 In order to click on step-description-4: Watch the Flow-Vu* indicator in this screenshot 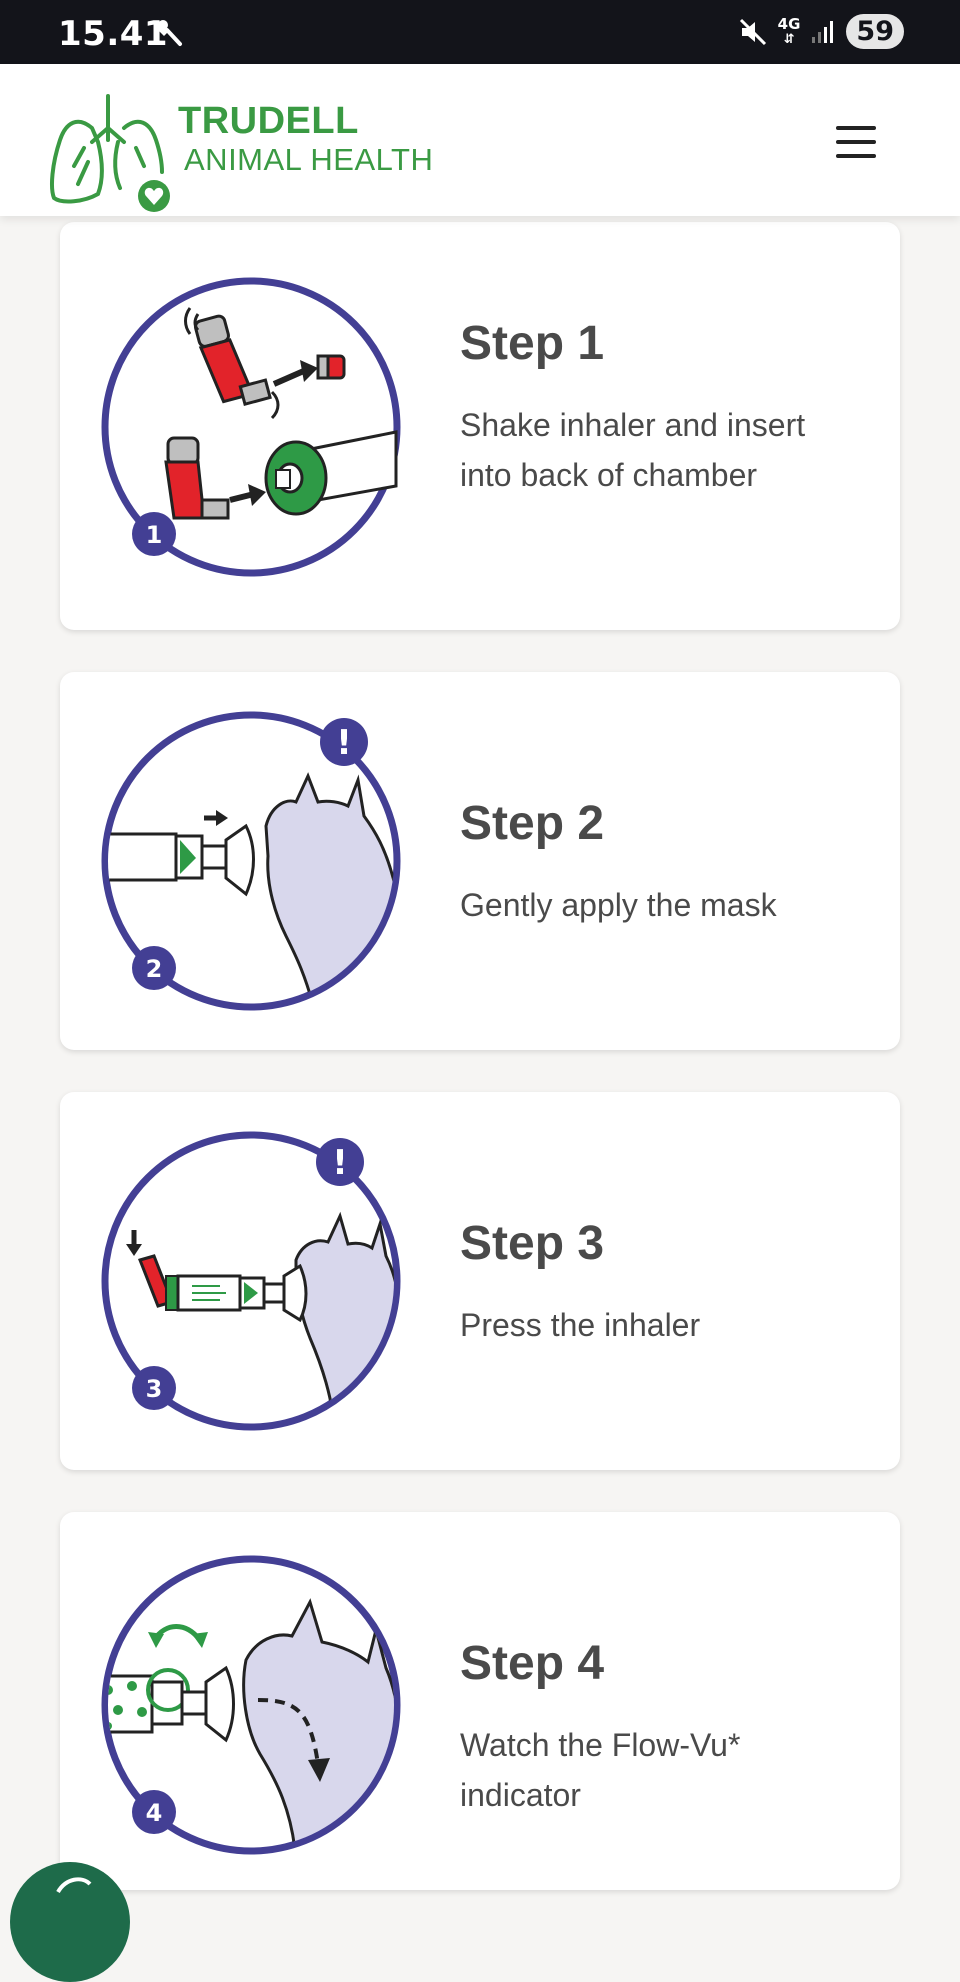, I will do `click(600, 1770)`.